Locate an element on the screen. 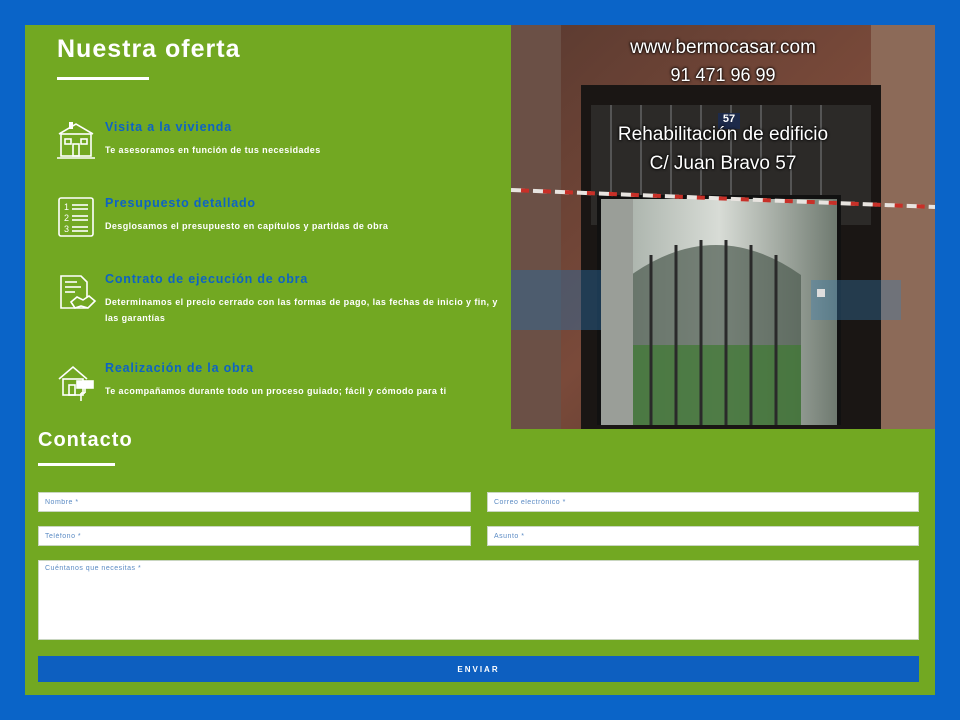 This screenshot has width=960, height=720. oferta-item-title: Realización de la obra is located at coordinates (179, 368).